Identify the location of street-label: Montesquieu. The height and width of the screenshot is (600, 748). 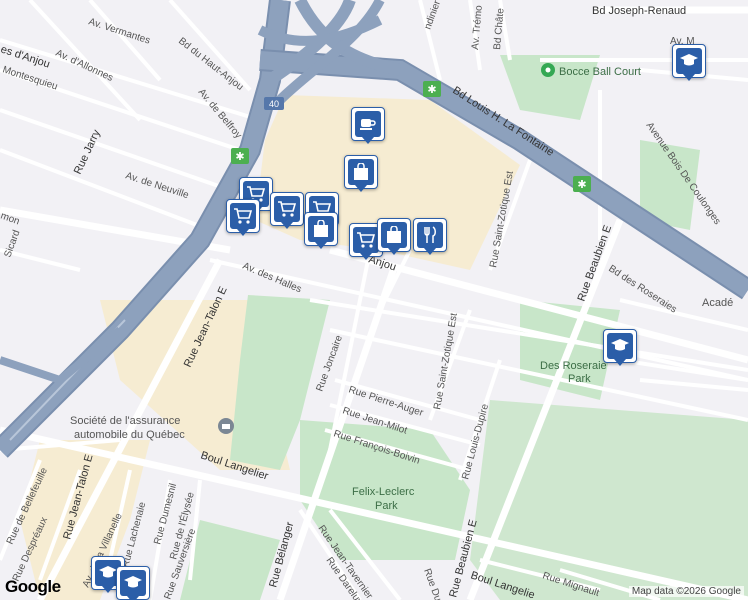
(30, 78).